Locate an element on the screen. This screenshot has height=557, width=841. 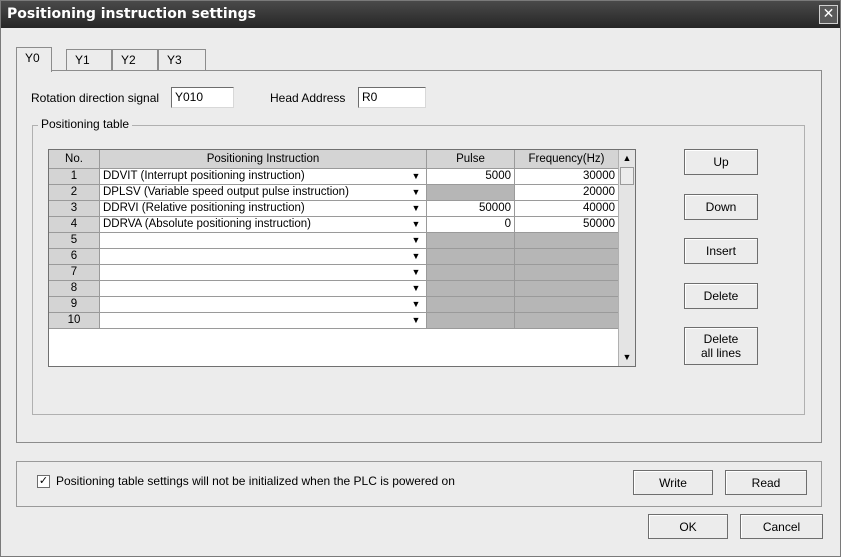
row-number: 5 is located at coordinates (74, 241).